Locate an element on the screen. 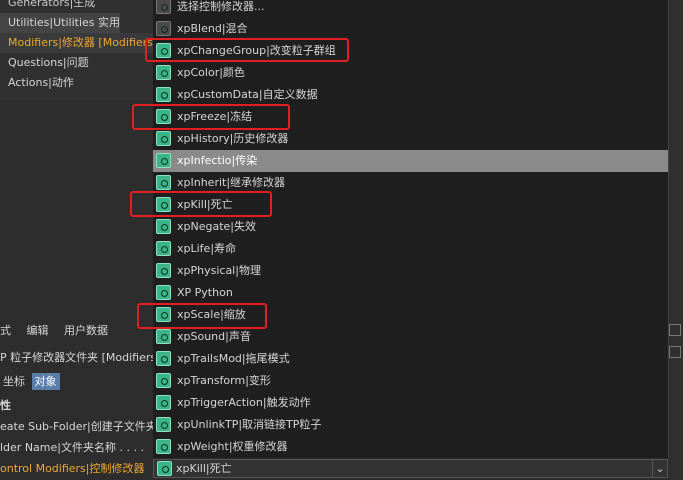  tab-object: 对象 is located at coordinates (45, 381).